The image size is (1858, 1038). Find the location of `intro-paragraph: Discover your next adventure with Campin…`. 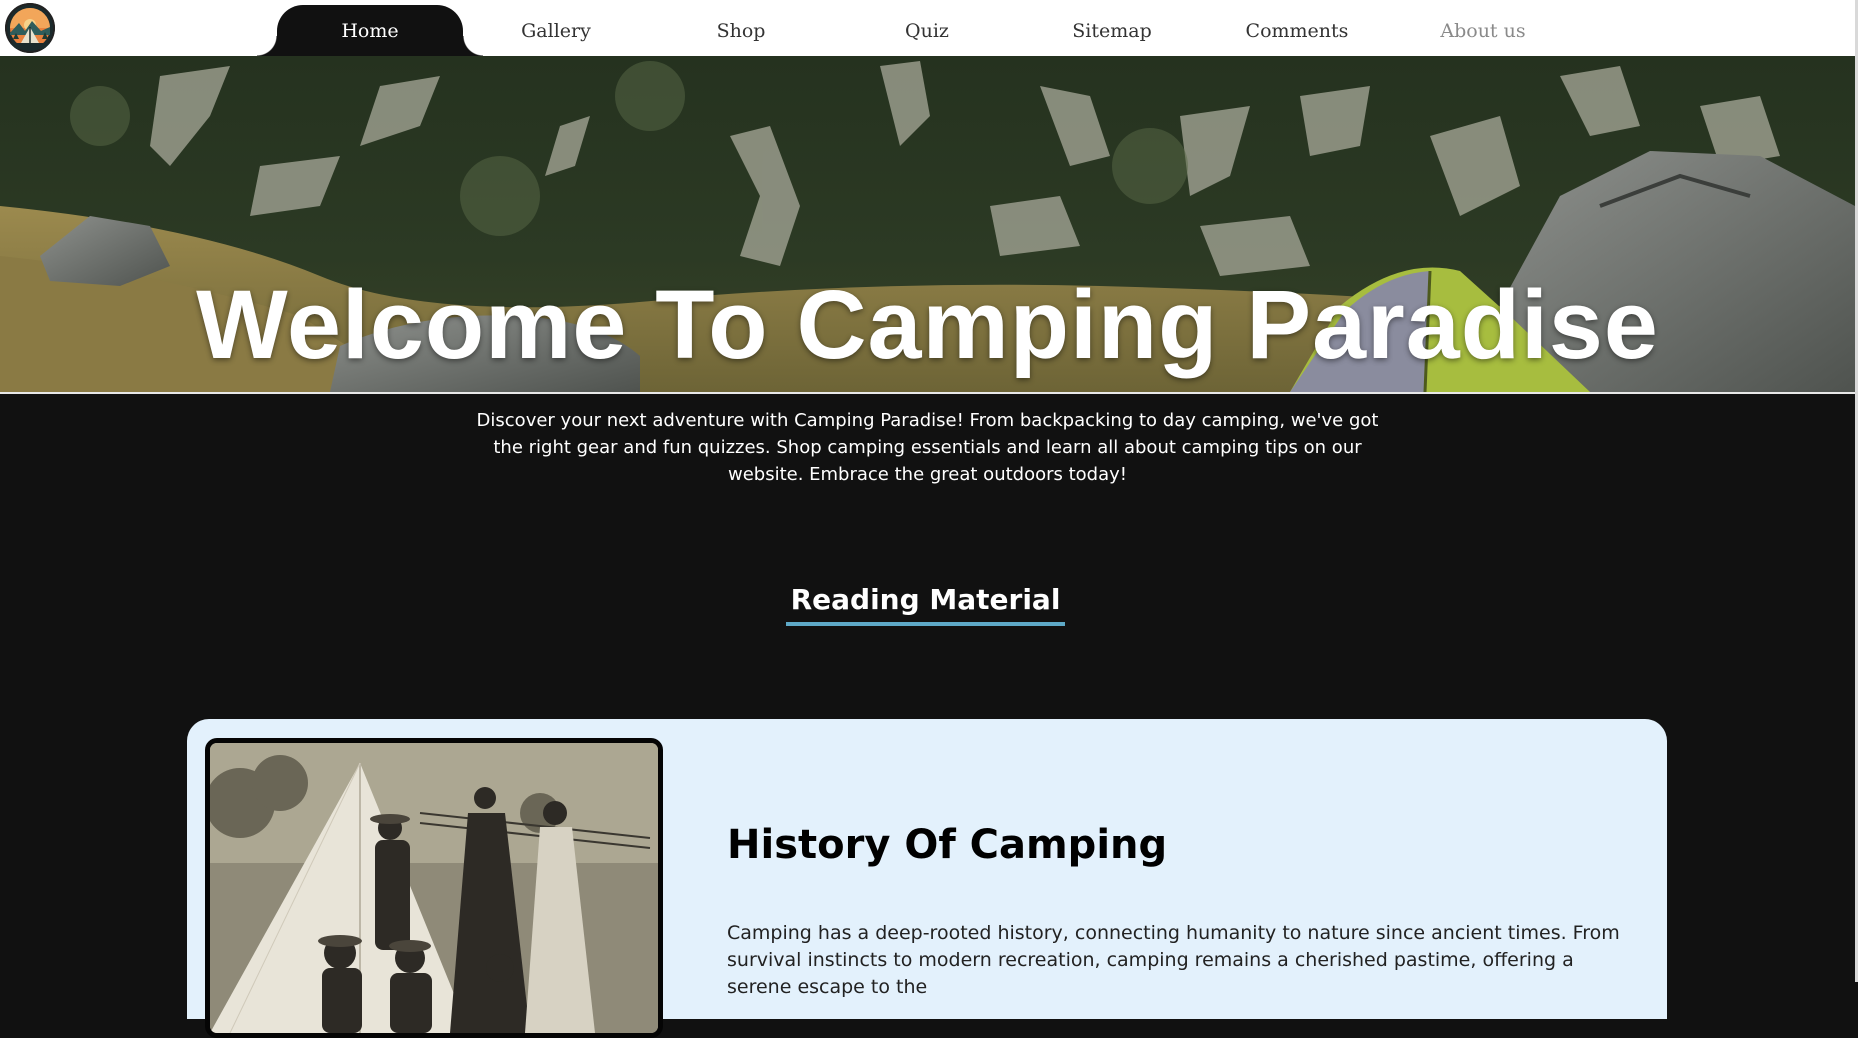

intro-paragraph: Discover your next adventure with Campin… is located at coordinates (927, 447).